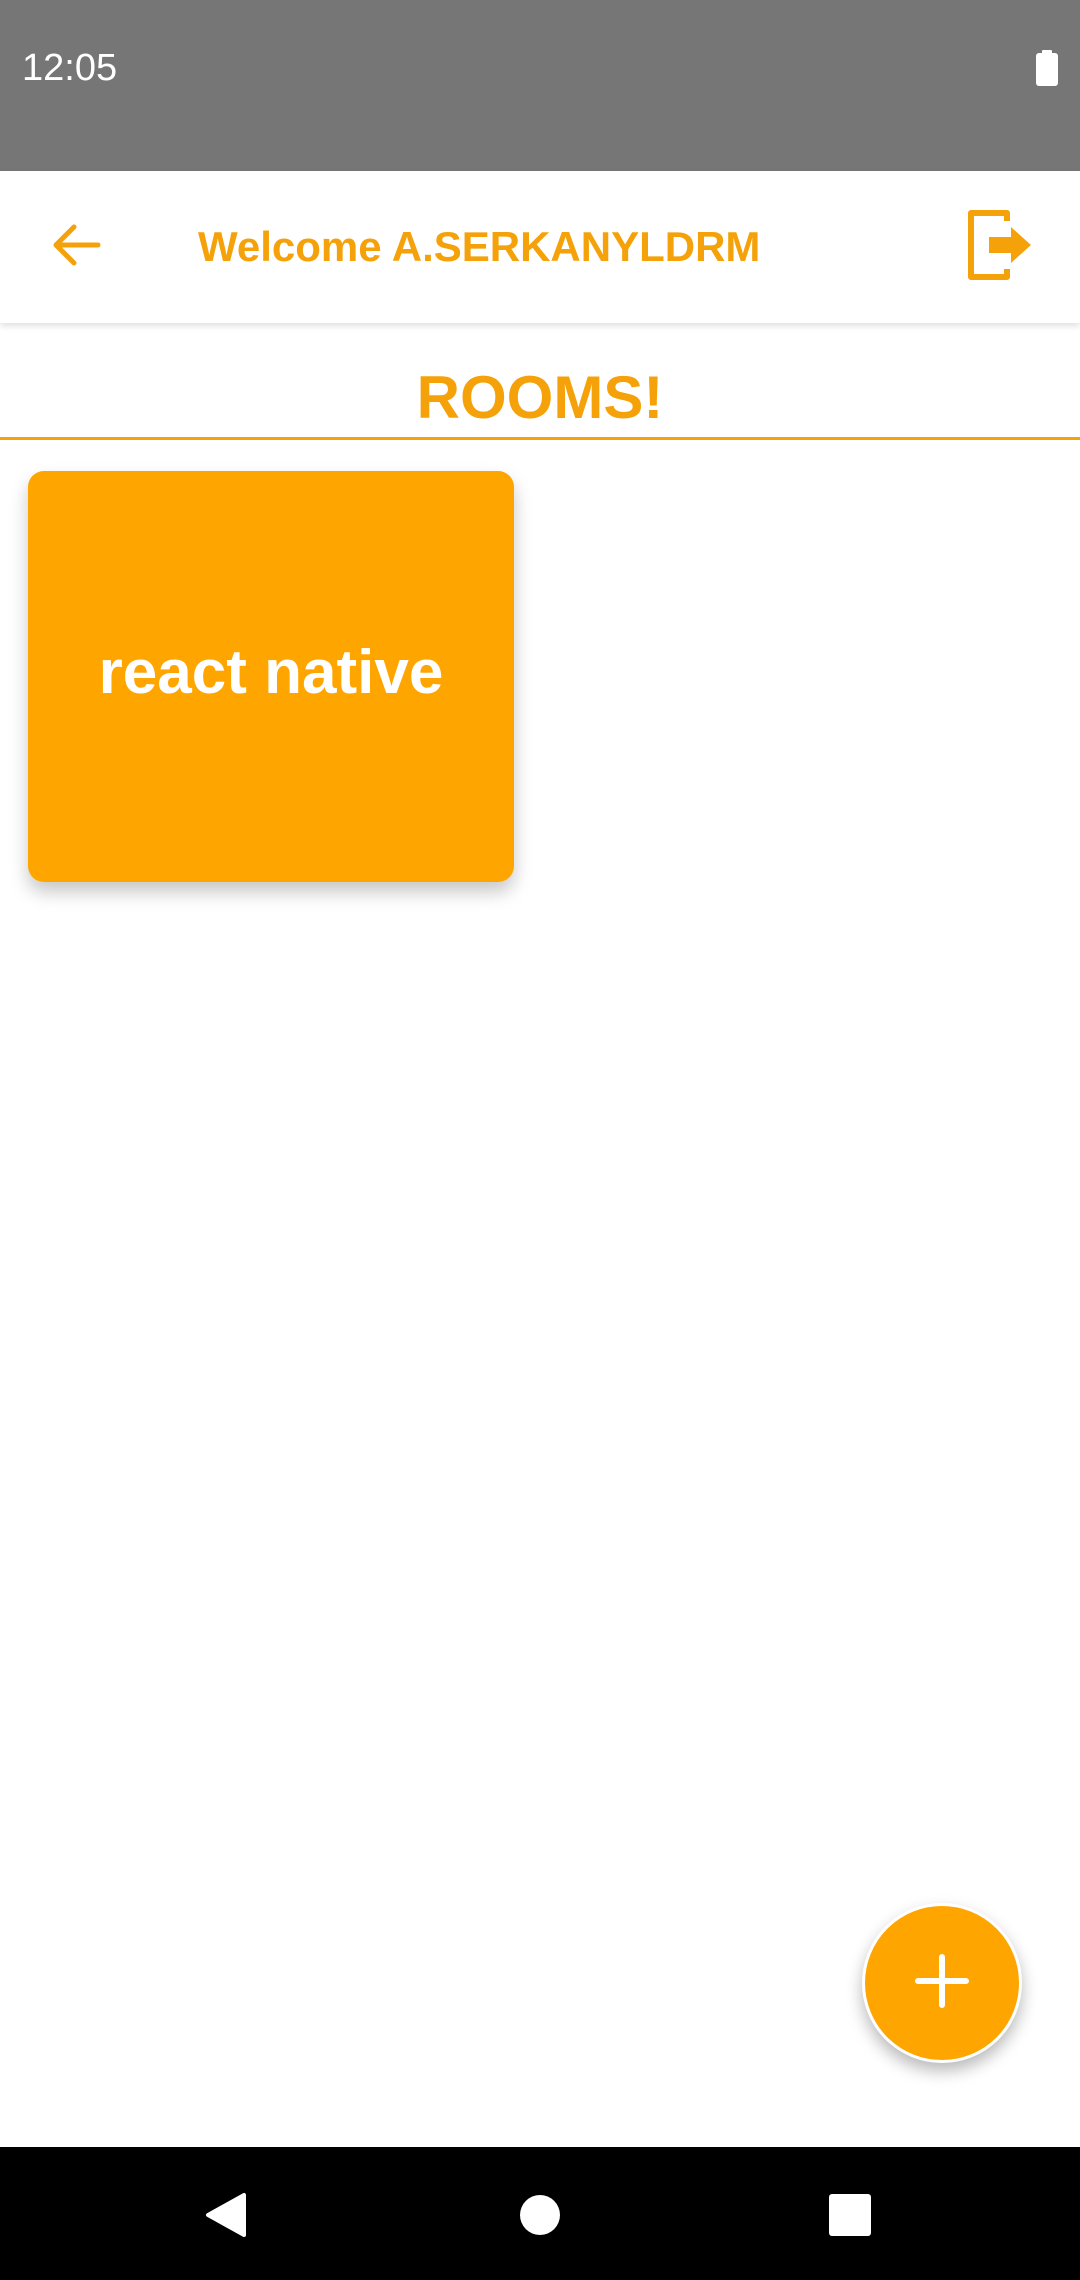 The height and width of the screenshot is (2280, 1080). What do you see at coordinates (70, 68) in the screenshot?
I see `status-time: 12:05` at bounding box center [70, 68].